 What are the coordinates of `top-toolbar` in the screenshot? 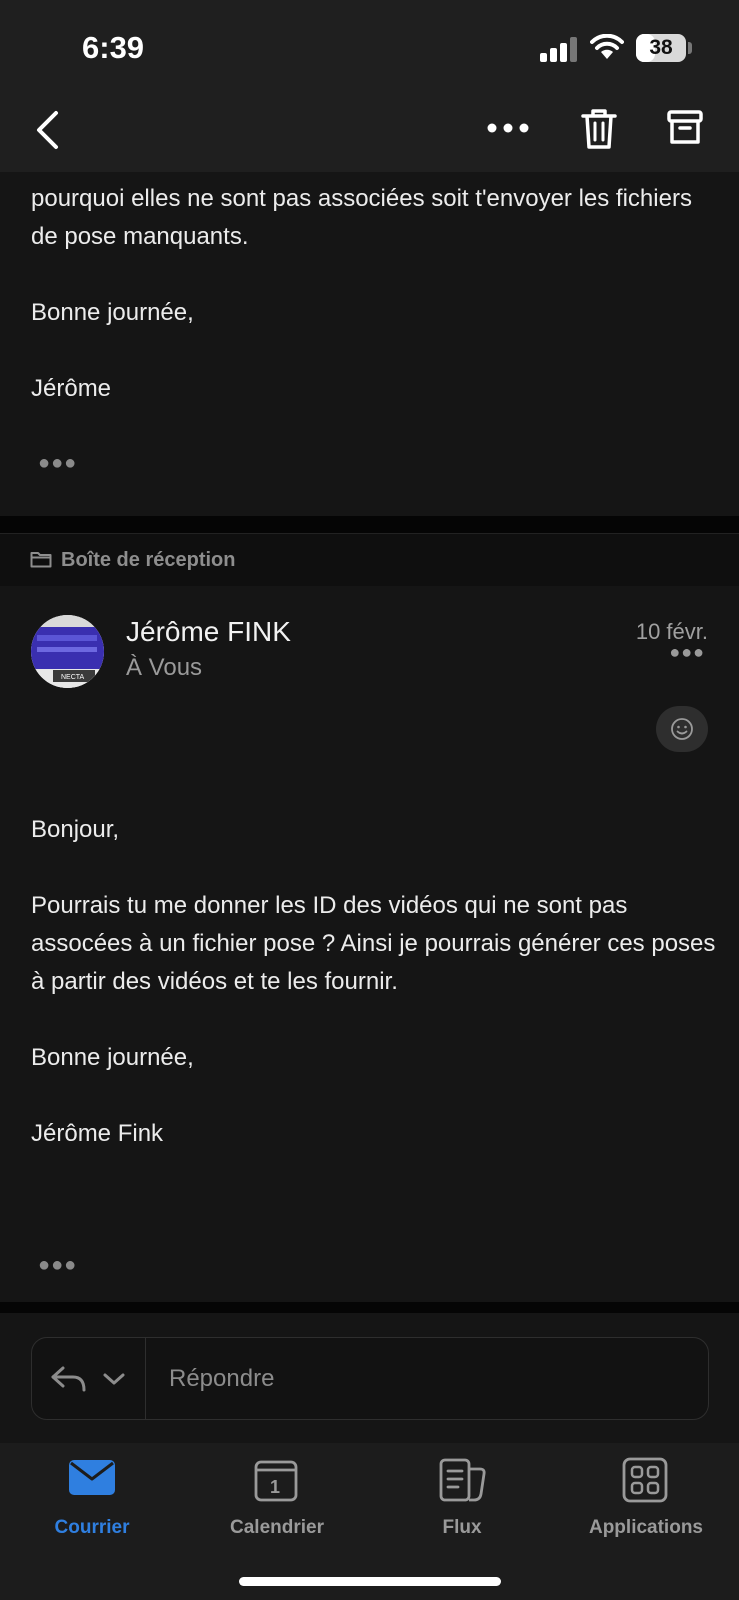 It's located at (369, 131).